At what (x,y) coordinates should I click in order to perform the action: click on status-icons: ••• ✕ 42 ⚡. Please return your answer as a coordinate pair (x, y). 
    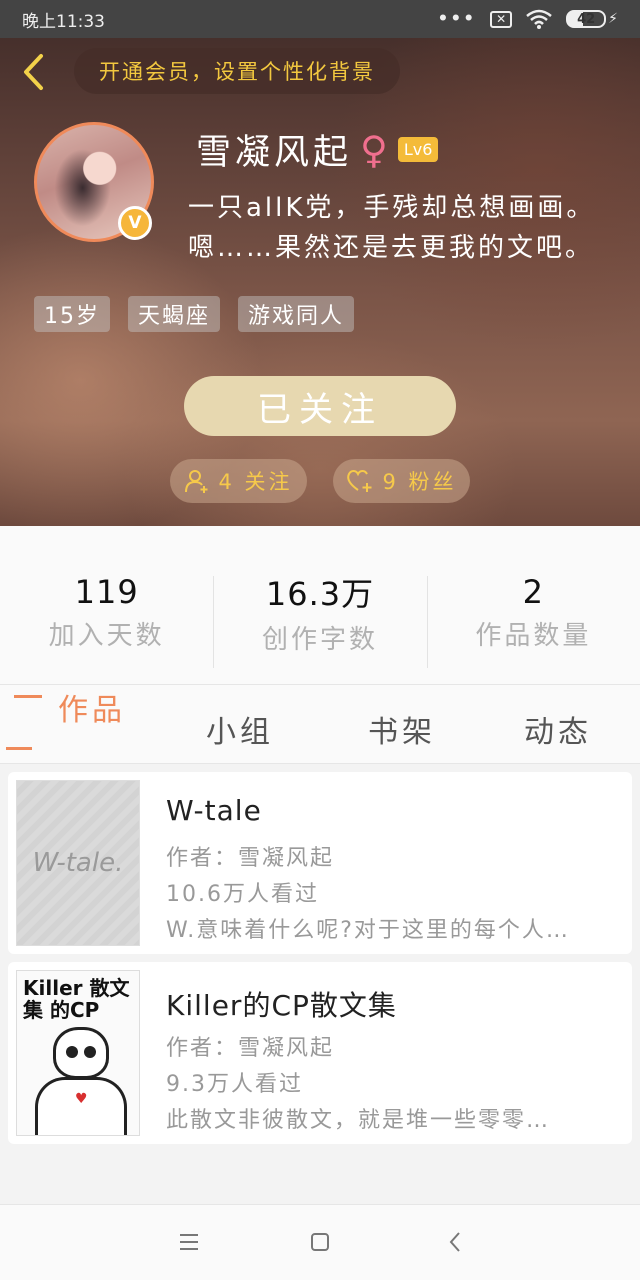
    Looking at the image, I should click on (528, 19).